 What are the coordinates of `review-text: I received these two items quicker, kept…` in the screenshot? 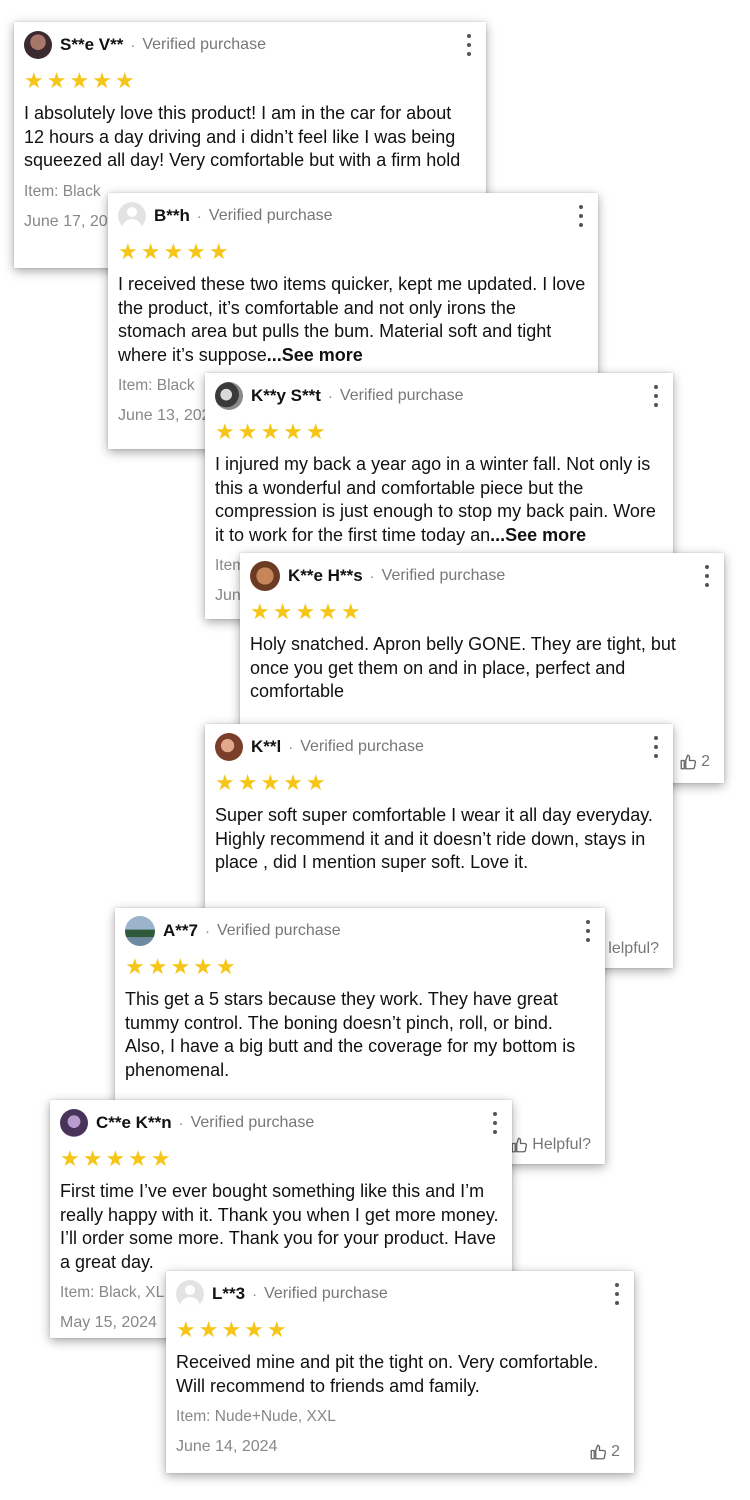 It's located at (353, 320).